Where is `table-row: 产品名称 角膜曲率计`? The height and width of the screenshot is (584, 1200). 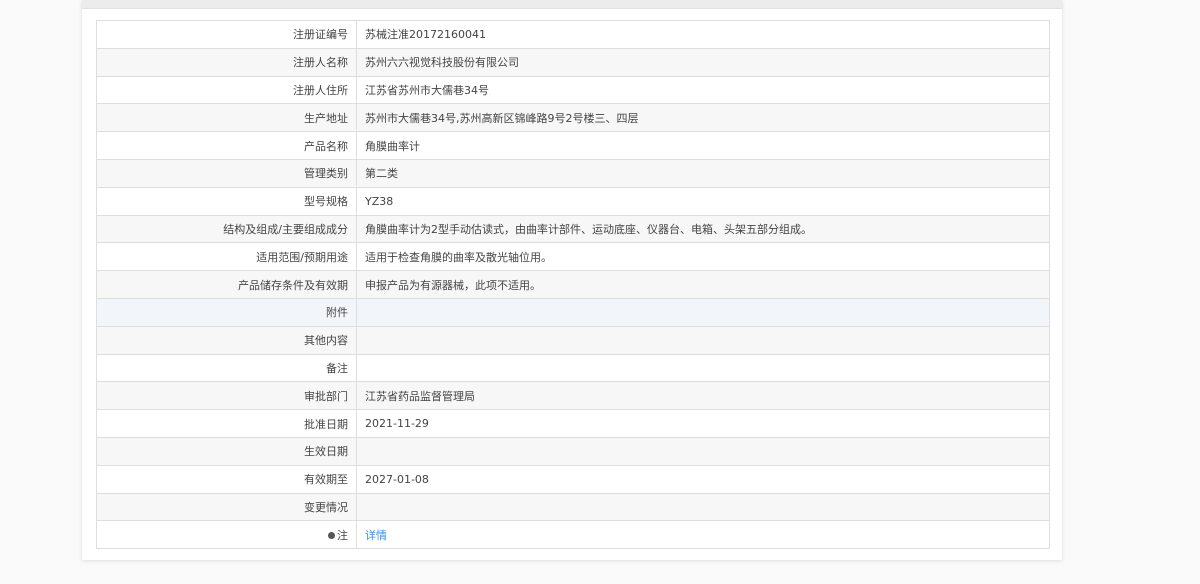 table-row: 产品名称 角膜曲率计 is located at coordinates (573, 145).